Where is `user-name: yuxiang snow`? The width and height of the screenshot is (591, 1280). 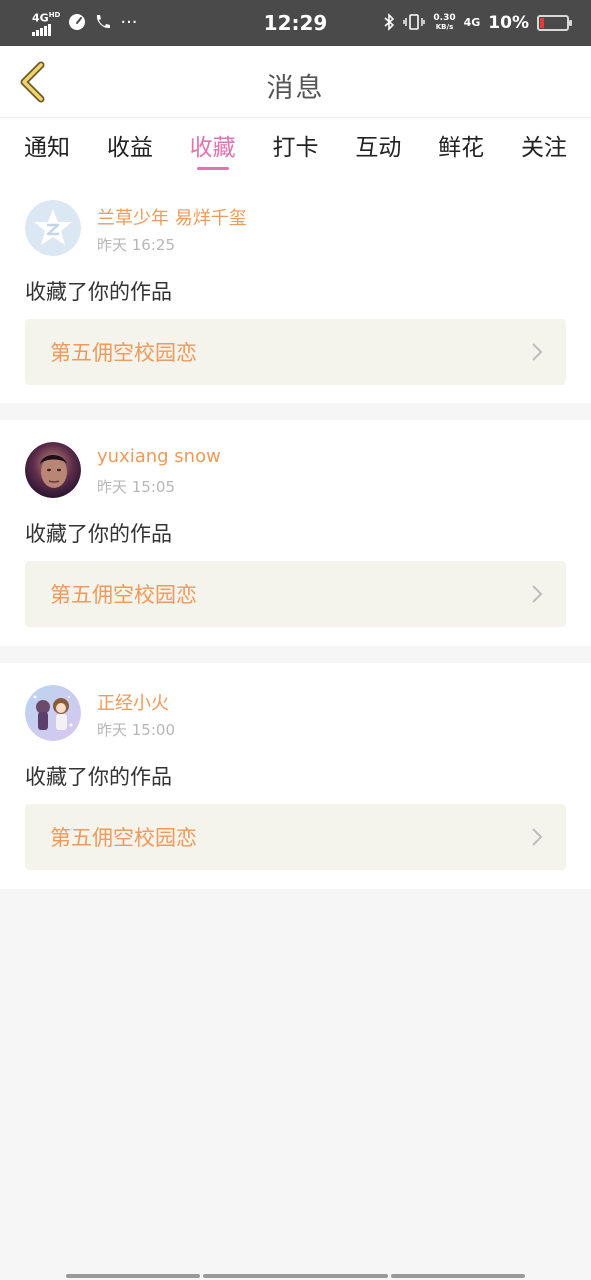 user-name: yuxiang snow is located at coordinates (159, 456).